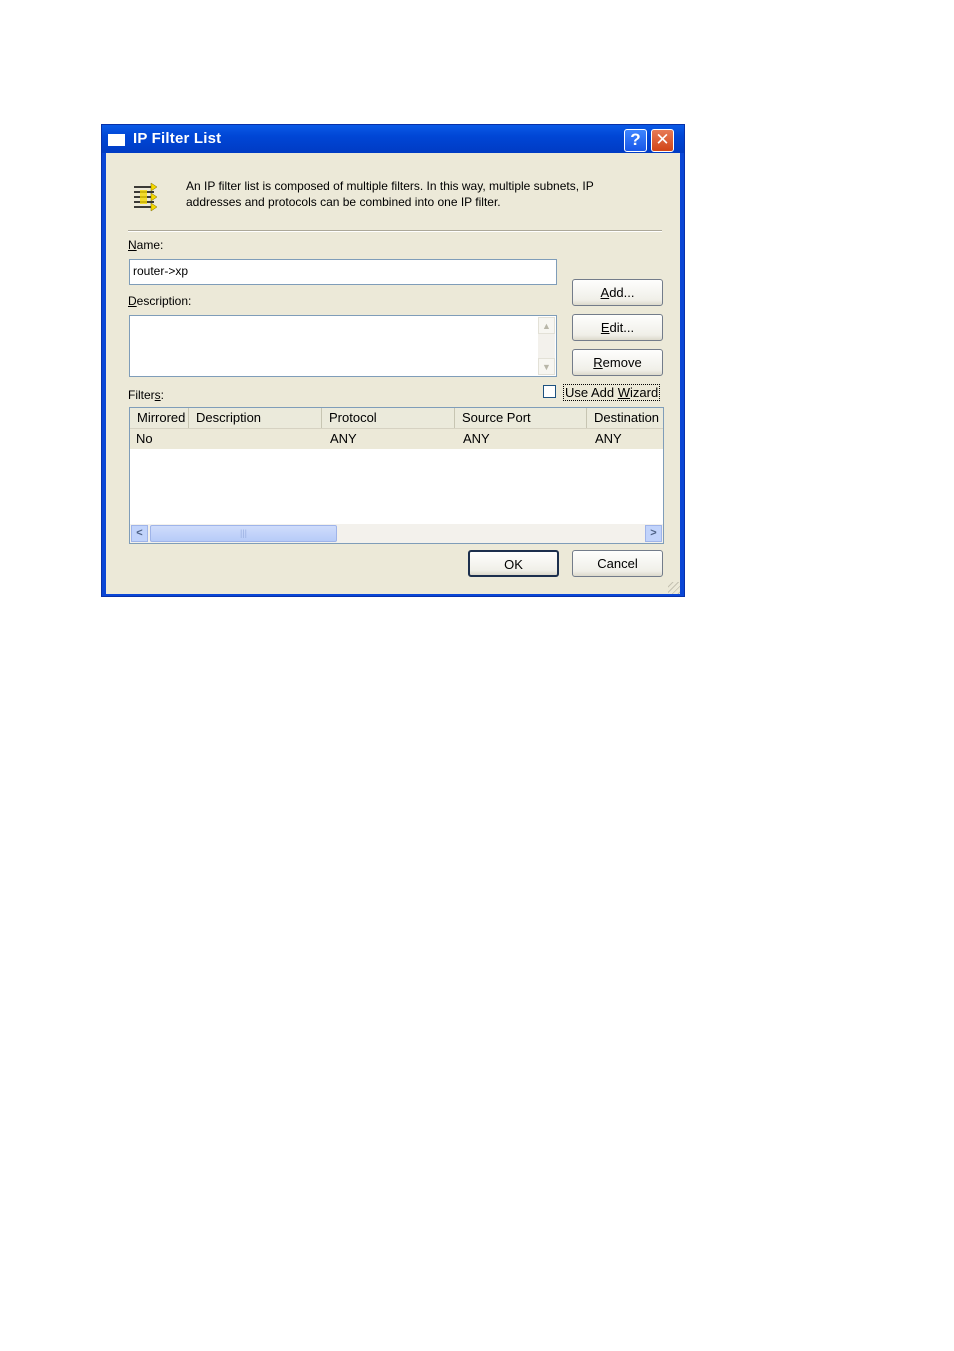 The image size is (954, 1351). Describe the element at coordinates (617, 563) in the screenshot. I see `cancel-button: Cancel` at that location.